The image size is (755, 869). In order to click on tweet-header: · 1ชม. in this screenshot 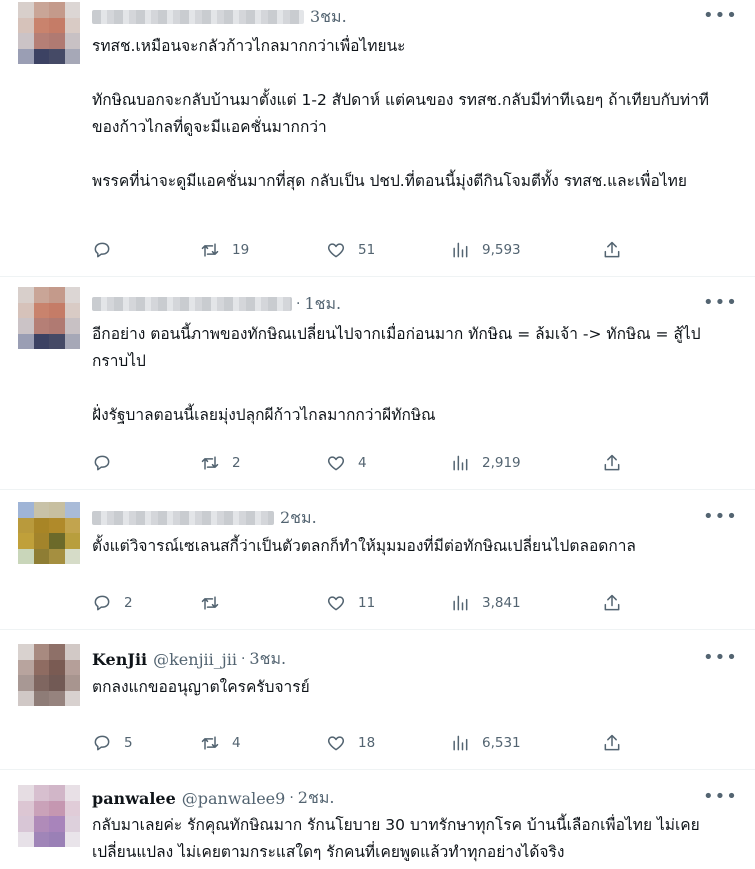, I will do `click(216, 304)`.